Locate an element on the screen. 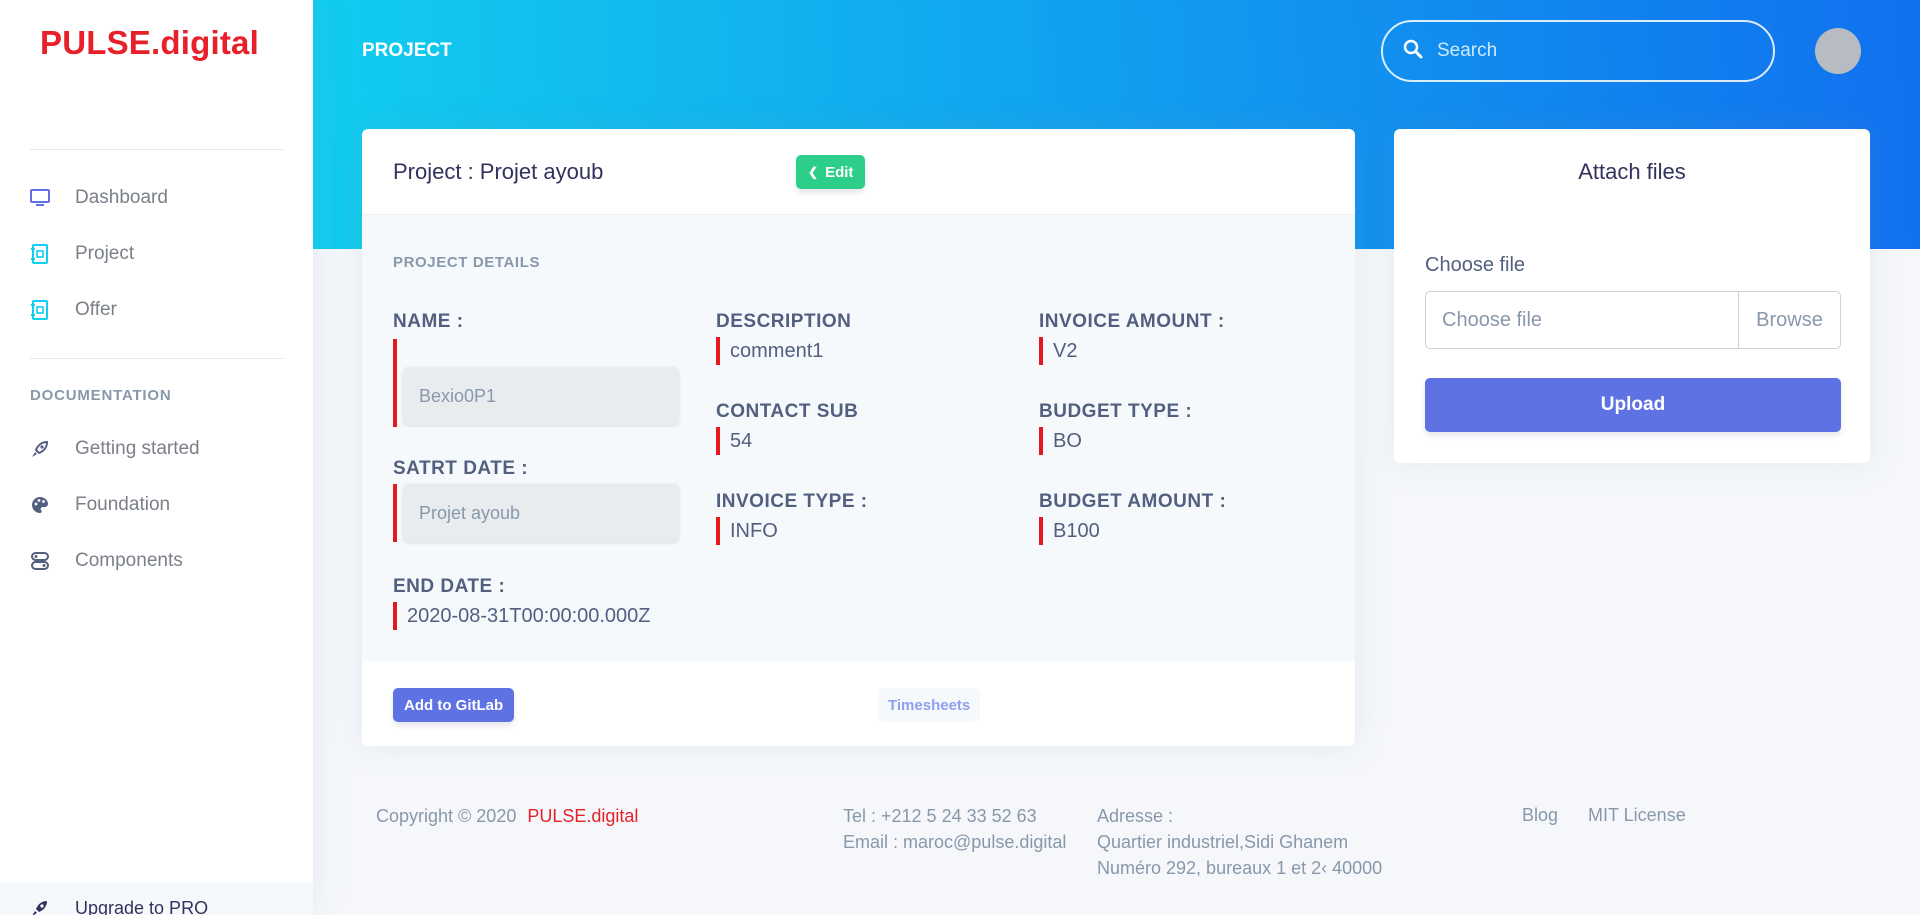 The image size is (1920, 915). name-field is located at coordinates (536, 383).